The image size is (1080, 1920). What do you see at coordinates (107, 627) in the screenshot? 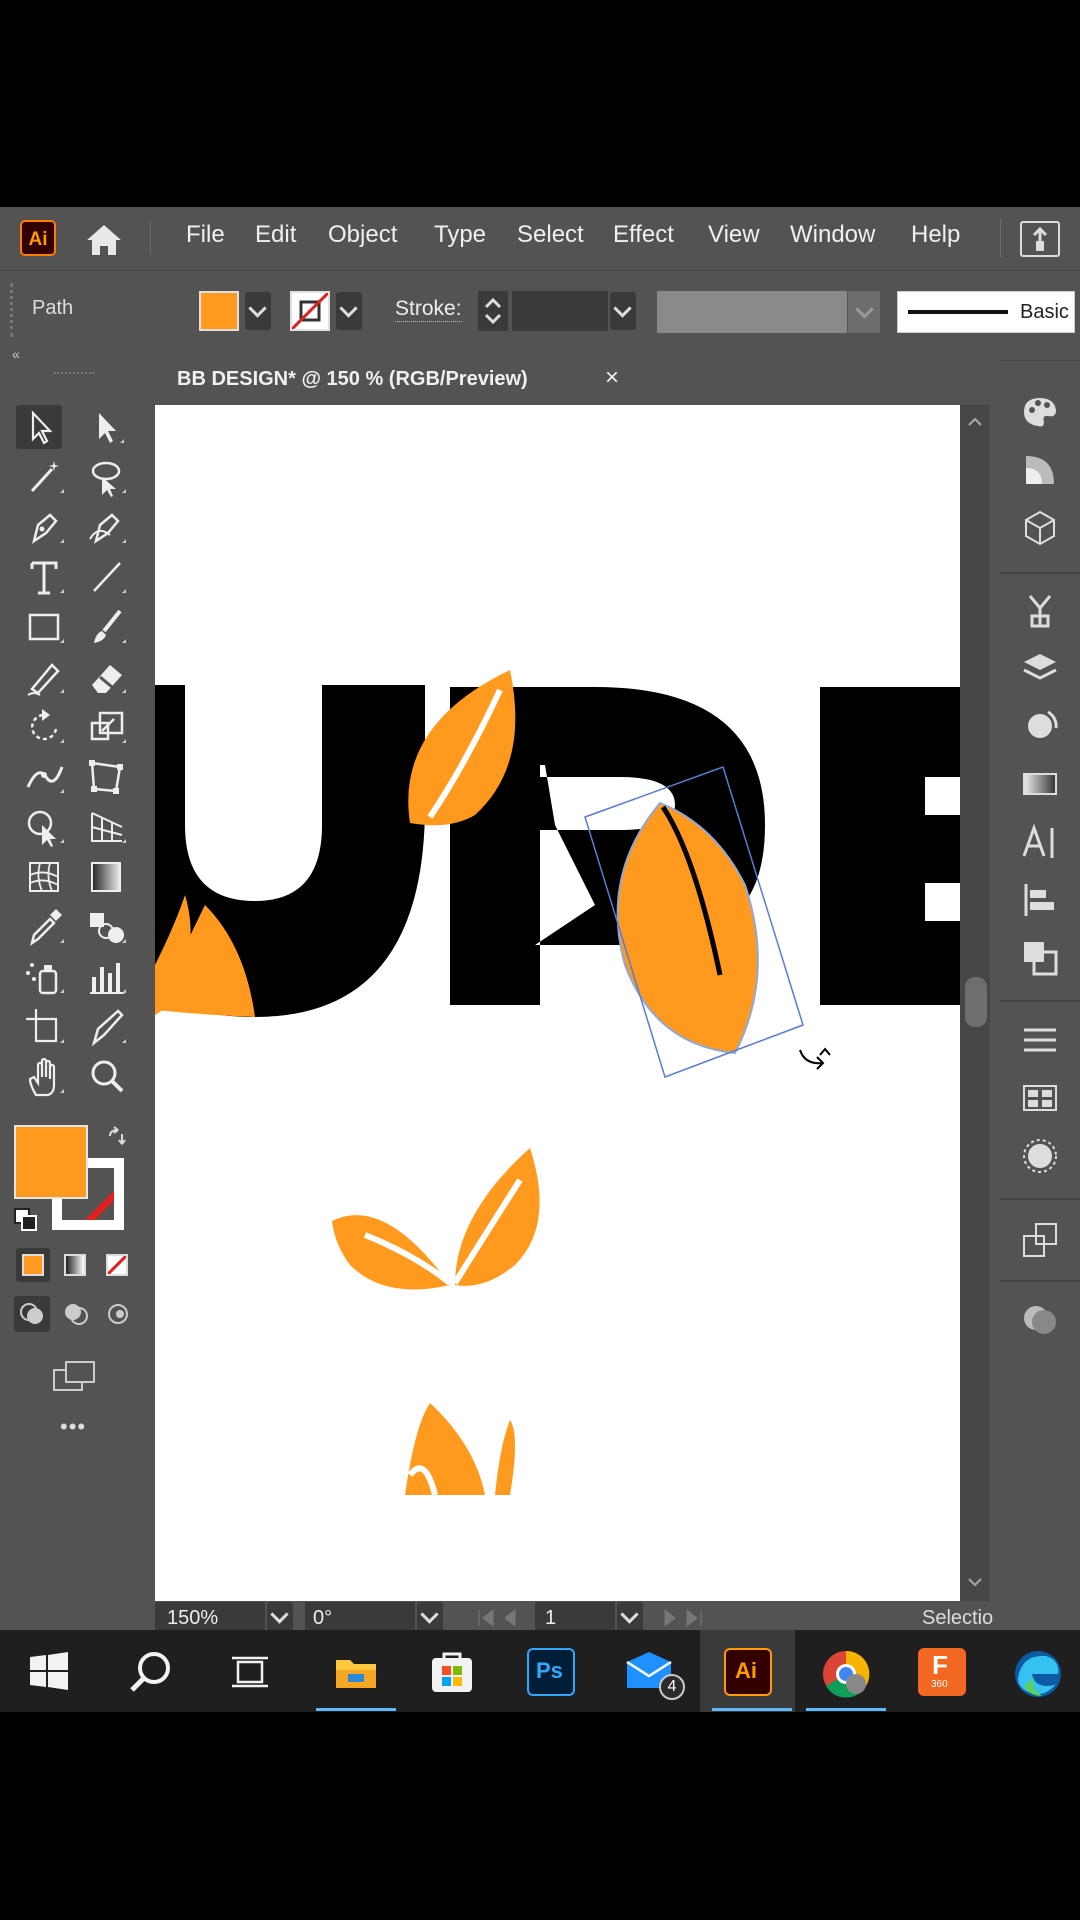
I see `paintbrush-tool-icon` at bounding box center [107, 627].